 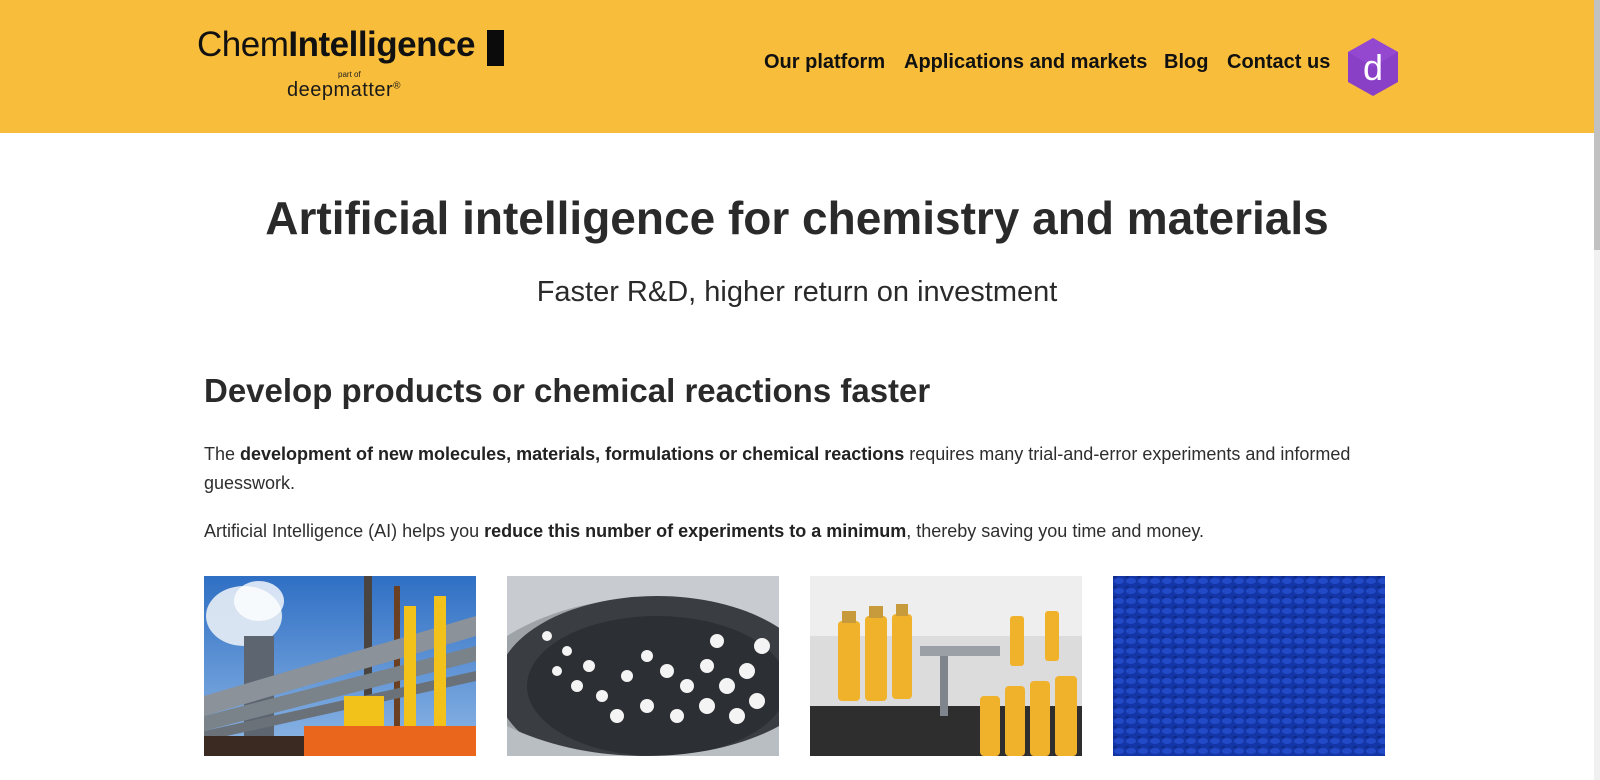 I want to click on tablet-coating-drum-image, so click(x=643, y=666).